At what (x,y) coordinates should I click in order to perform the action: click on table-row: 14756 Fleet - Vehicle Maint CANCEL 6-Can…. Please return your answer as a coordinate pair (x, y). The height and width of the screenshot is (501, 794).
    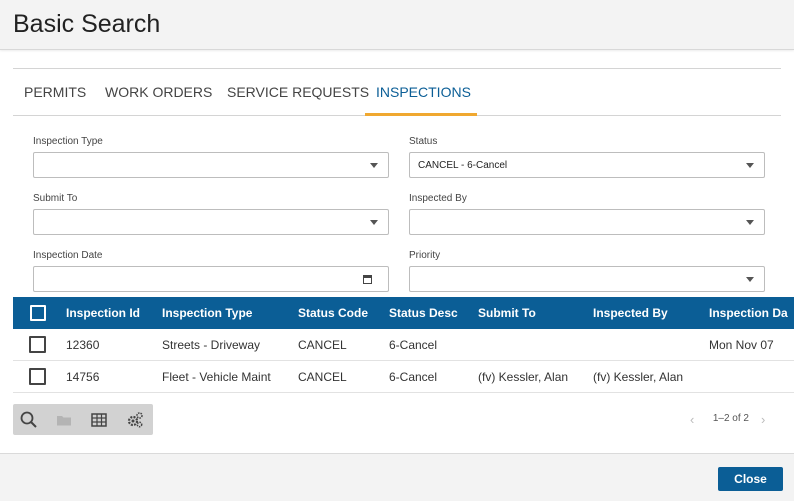
    Looking at the image, I should click on (403, 377).